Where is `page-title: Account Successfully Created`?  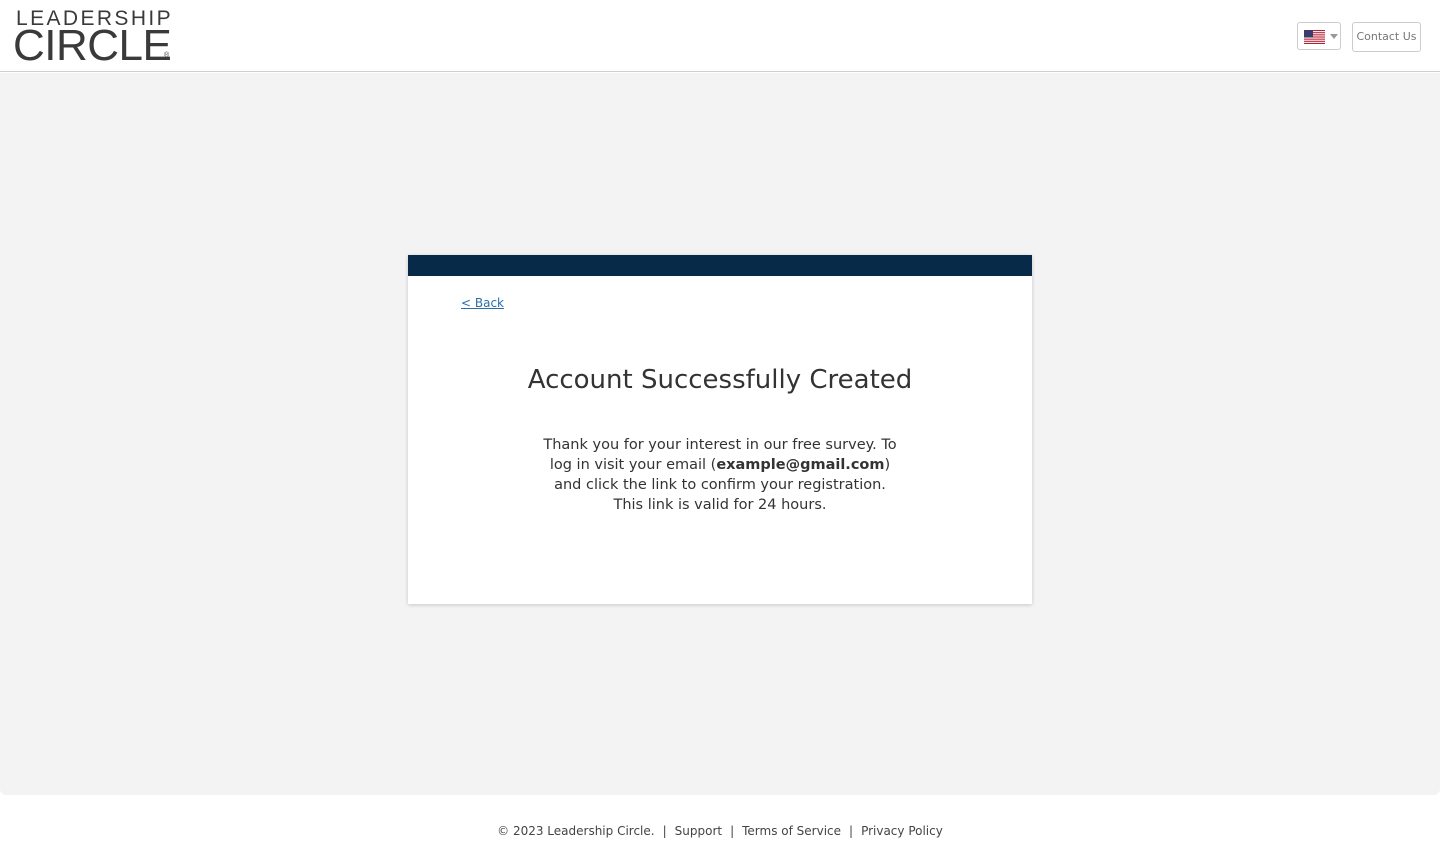 page-title: Account Successfully Created is located at coordinates (720, 380).